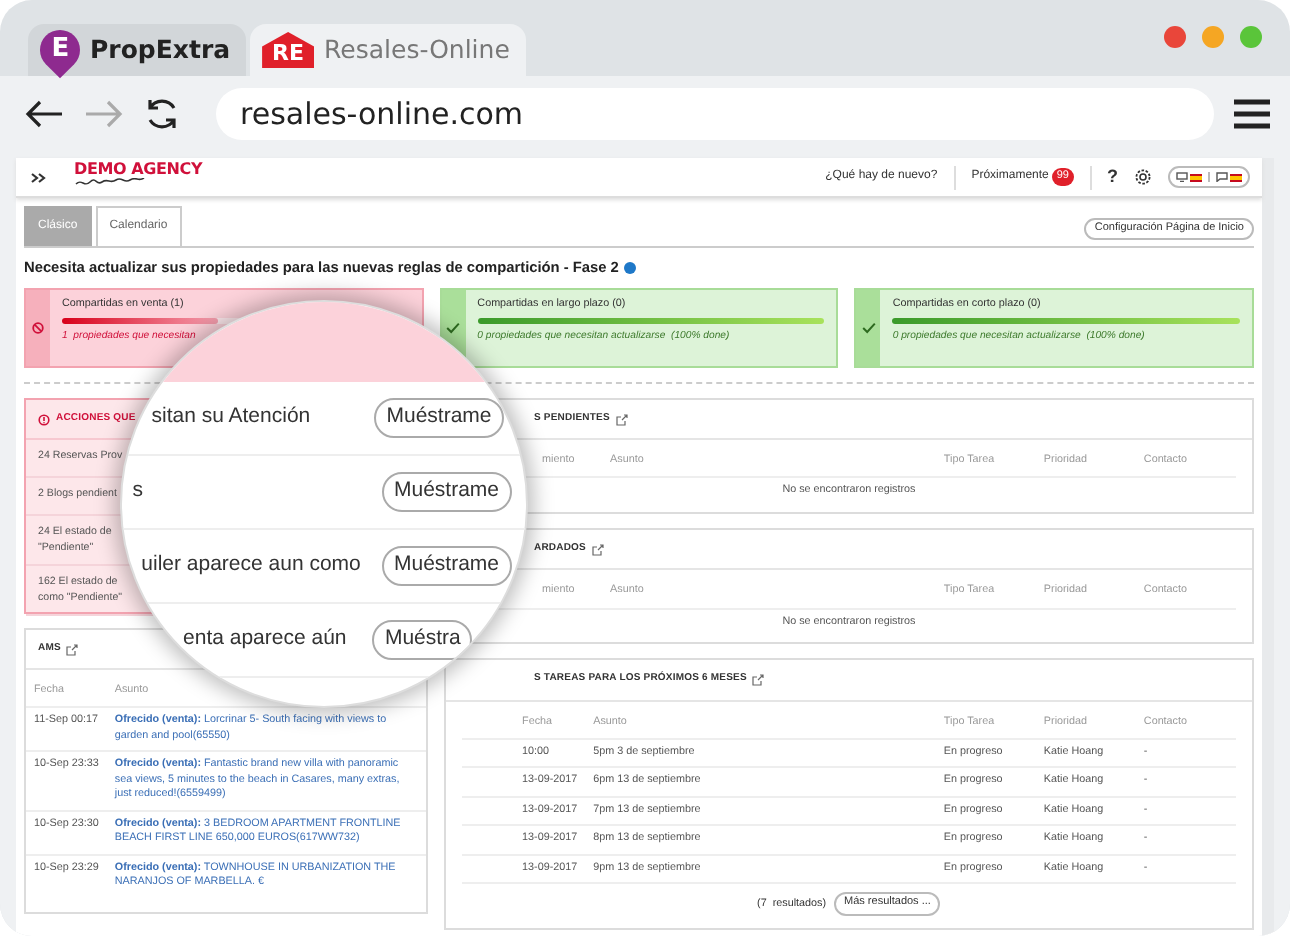 This screenshot has width=1290, height=936. What do you see at coordinates (715, 114) in the screenshot?
I see `address-bar: resales-online.com` at bounding box center [715, 114].